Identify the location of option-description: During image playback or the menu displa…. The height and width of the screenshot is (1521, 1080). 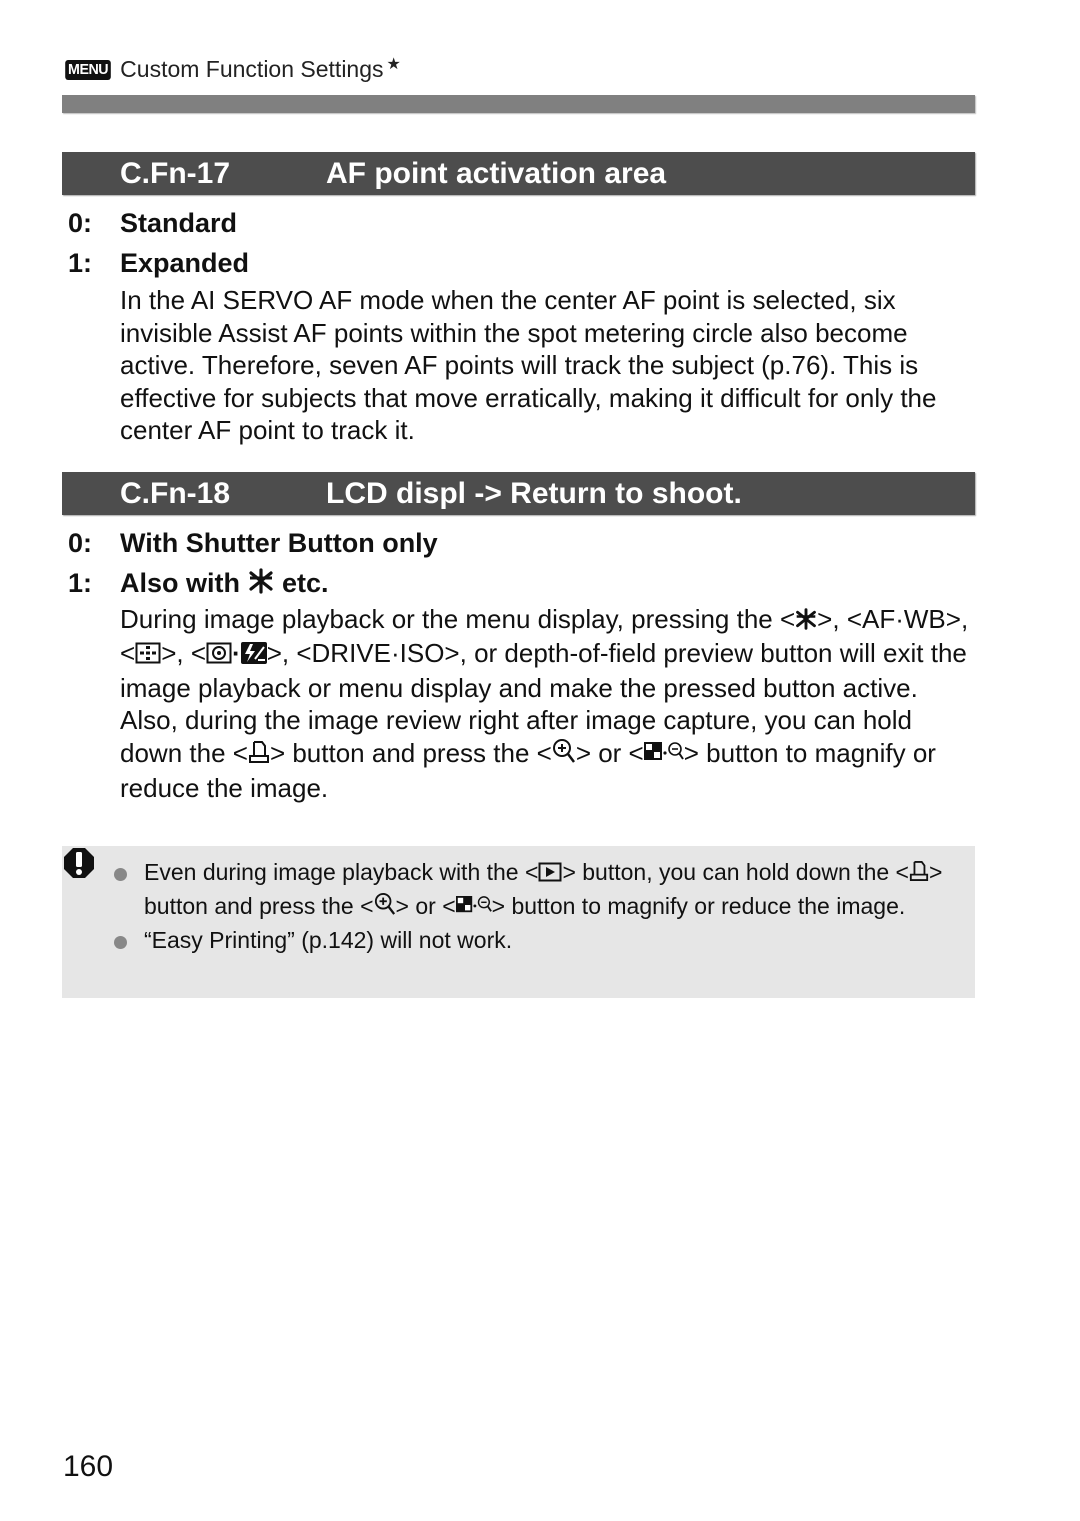
(550, 703).